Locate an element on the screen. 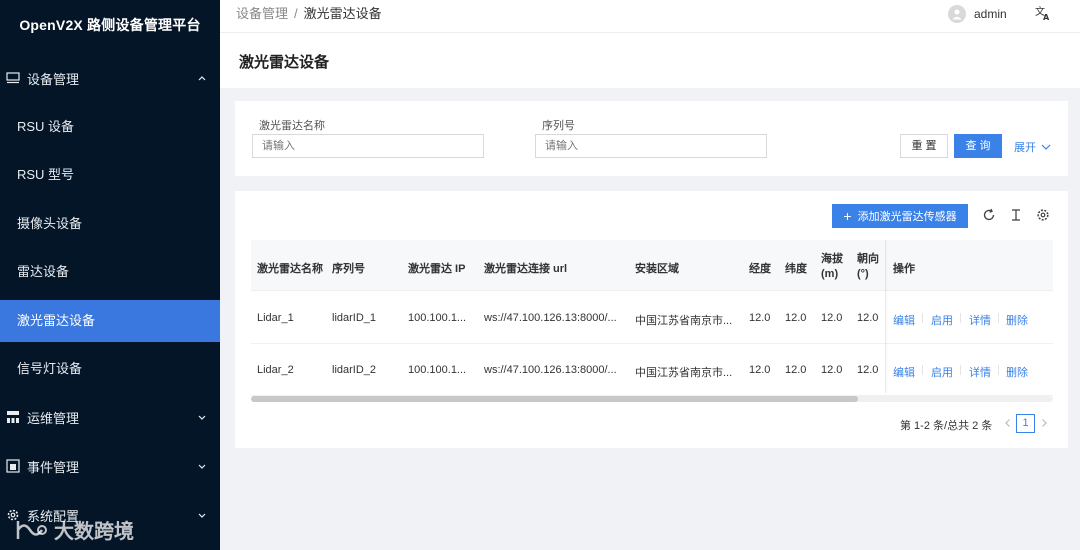 The image size is (1080, 550). sidebar-item-radar-device: 雷达设备 is located at coordinates (110, 272).